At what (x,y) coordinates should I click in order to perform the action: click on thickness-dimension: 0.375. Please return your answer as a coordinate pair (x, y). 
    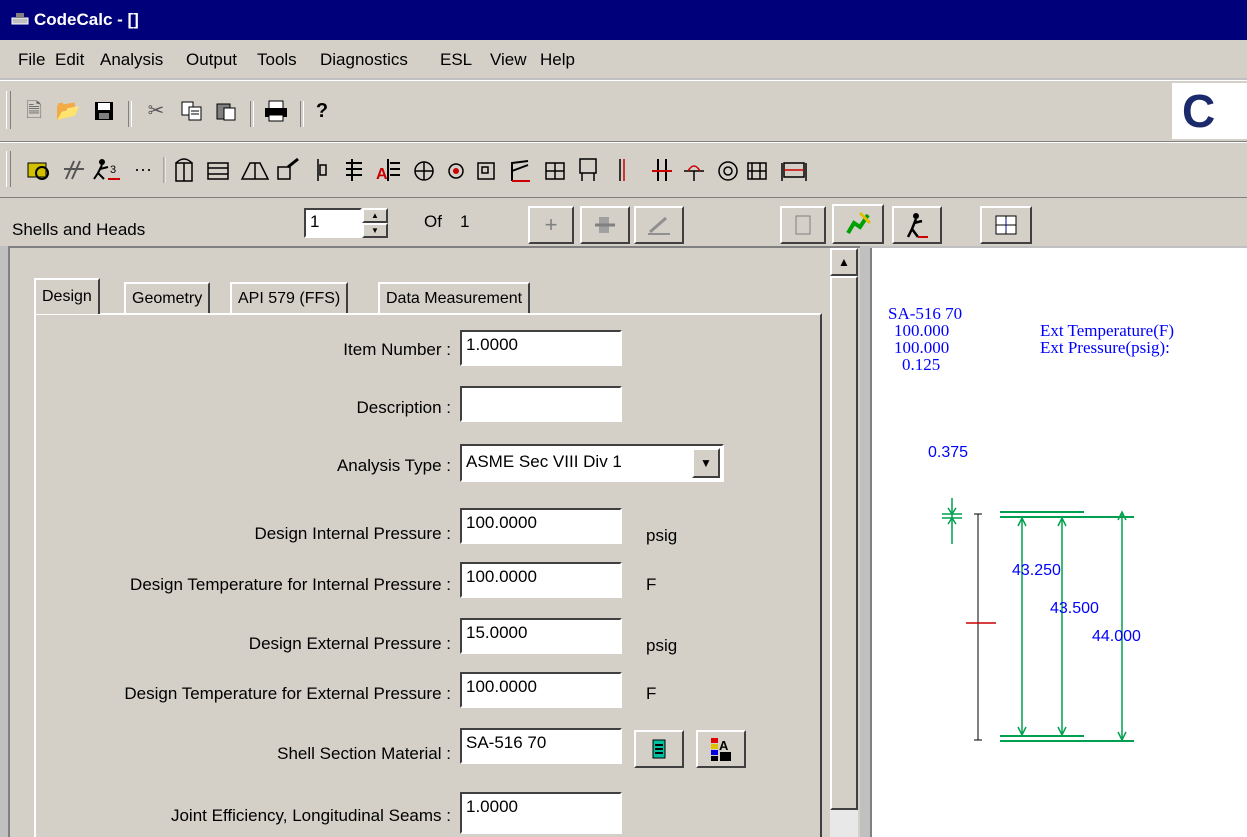
    Looking at the image, I should click on (948, 452).